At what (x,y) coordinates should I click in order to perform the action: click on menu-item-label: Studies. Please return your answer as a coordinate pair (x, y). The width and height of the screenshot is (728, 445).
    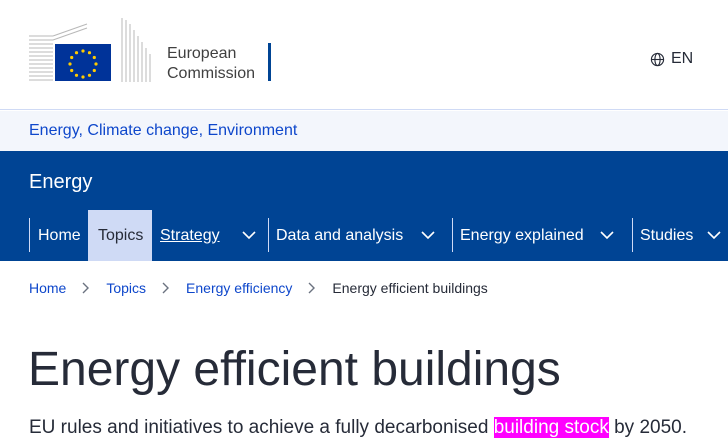
    Looking at the image, I should click on (667, 235).